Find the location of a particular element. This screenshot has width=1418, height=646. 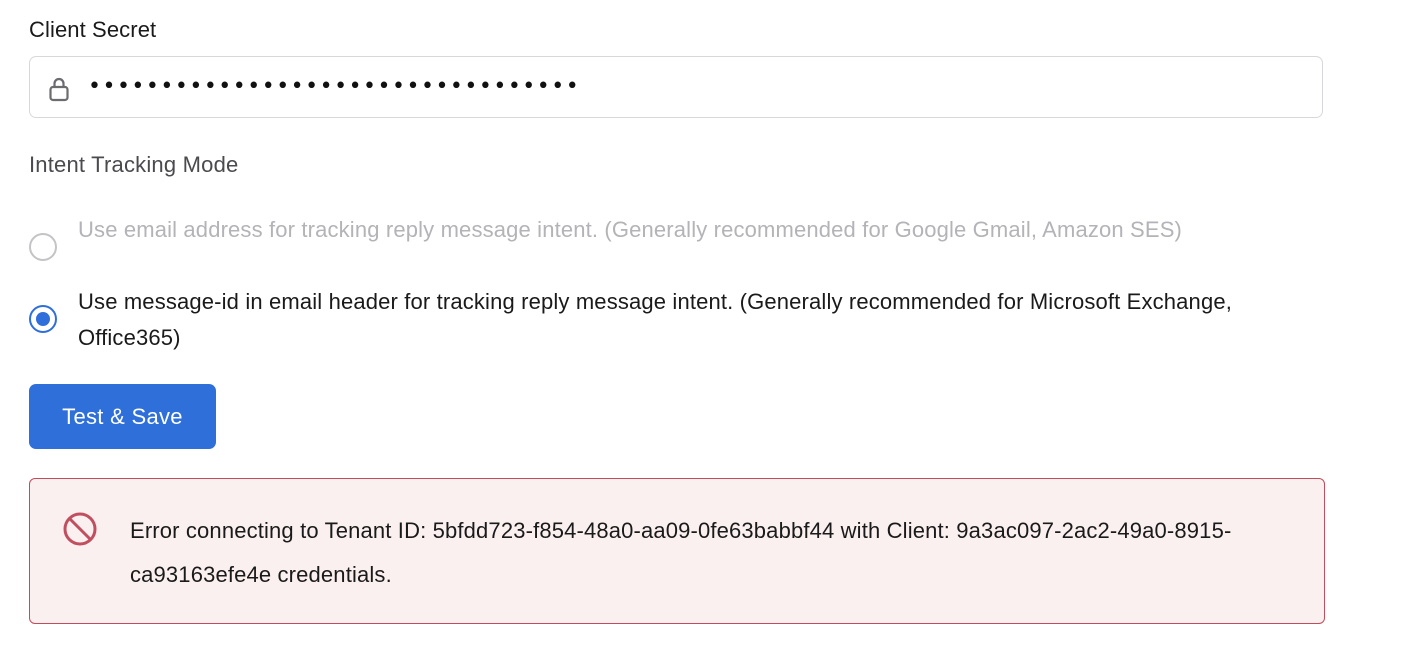

lock-icon is located at coordinates (59, 89).